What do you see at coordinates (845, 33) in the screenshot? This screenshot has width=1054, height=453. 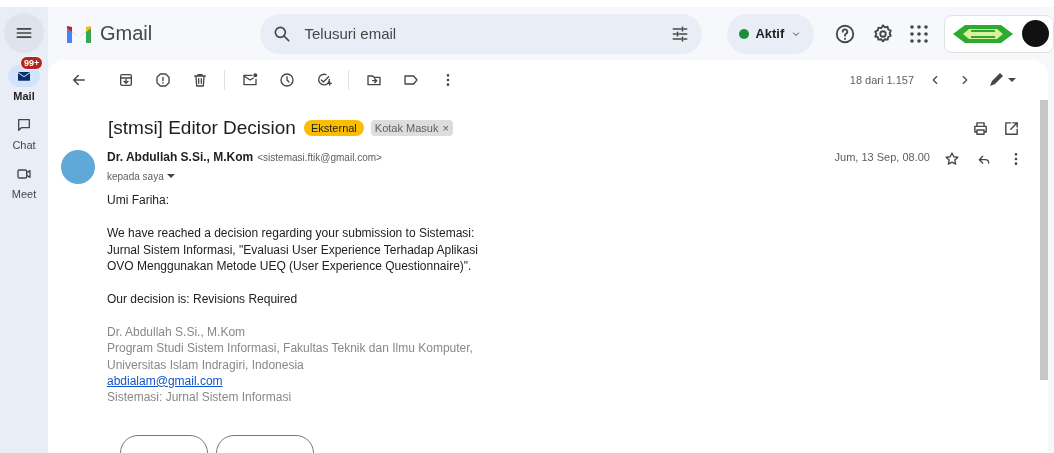 I see `help-icon` at bounding box center [845, 33].